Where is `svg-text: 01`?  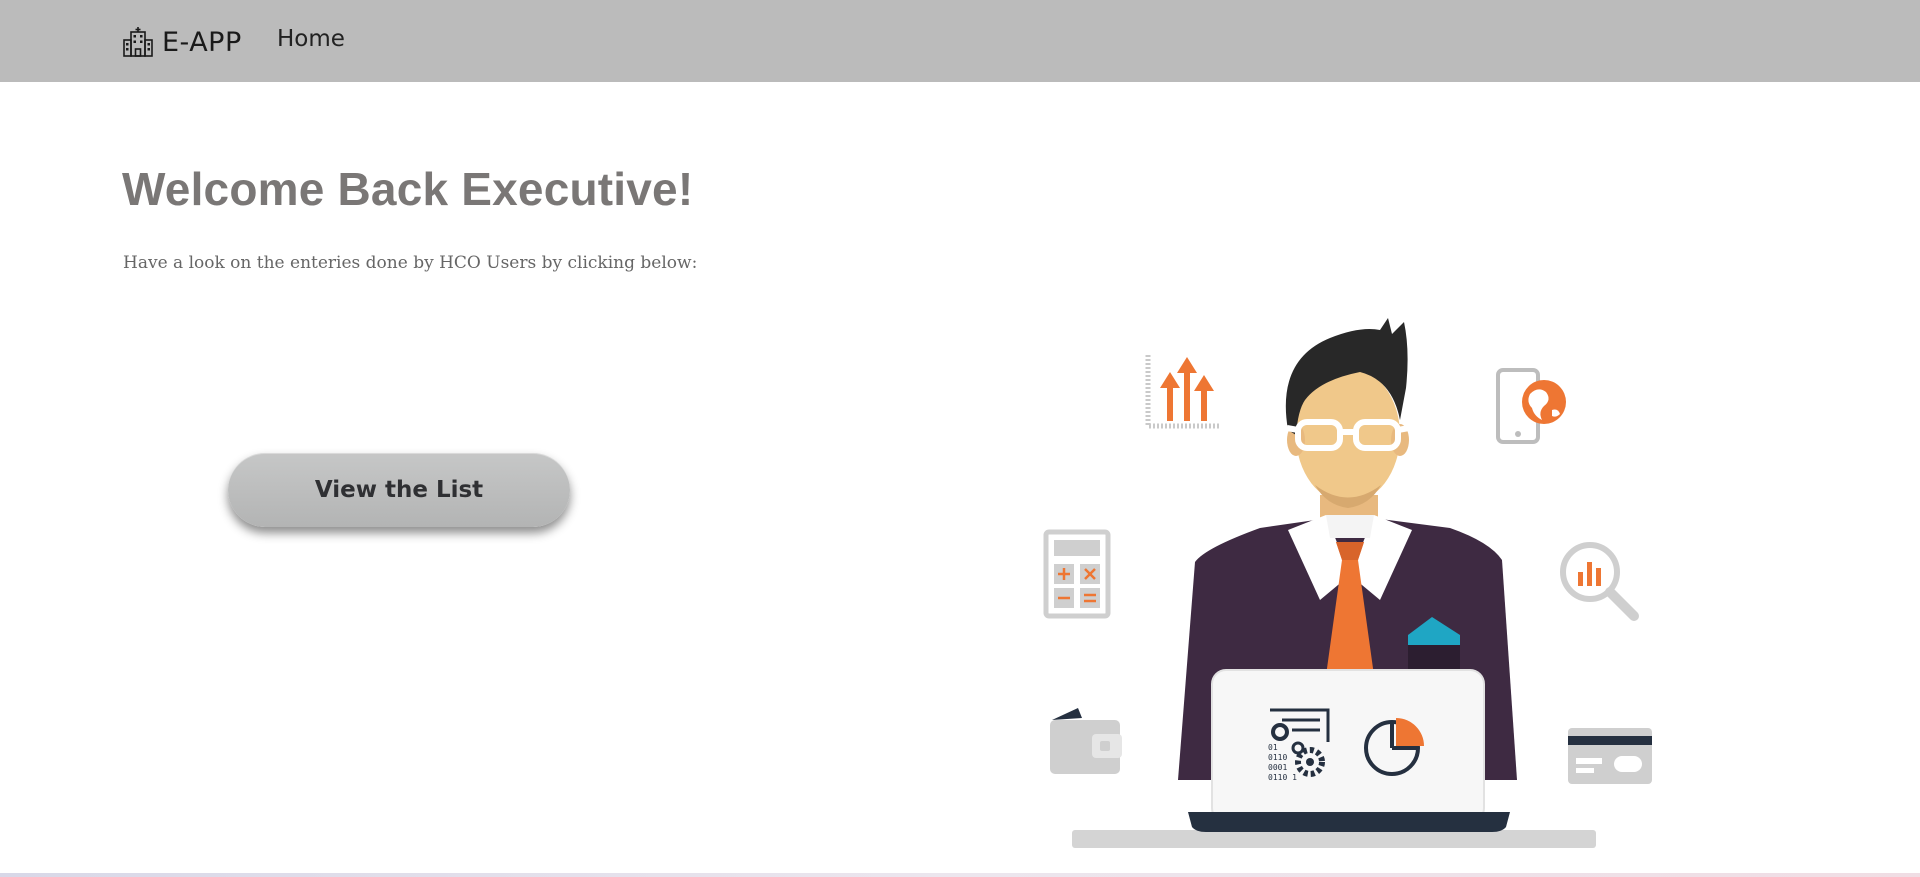 svg-text: 01 is located at coordinates (1273, 747).